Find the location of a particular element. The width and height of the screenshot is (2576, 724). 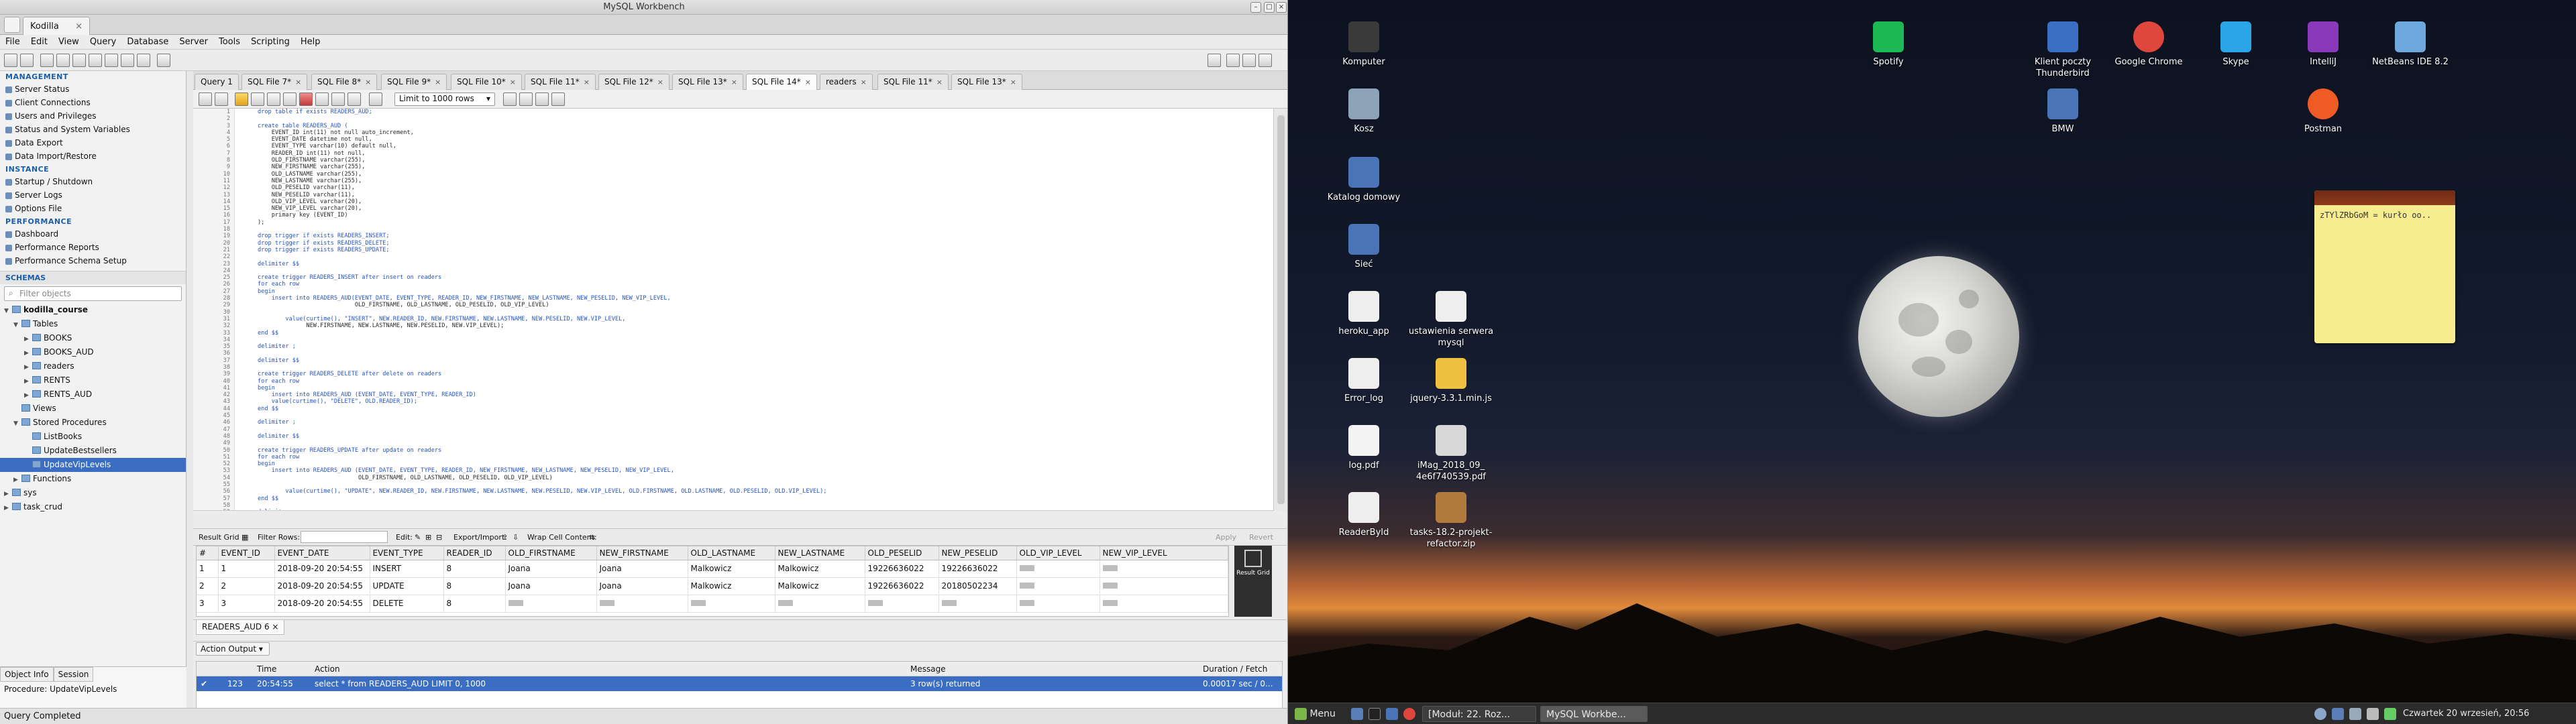

code-line: NEW_LASTNAME varchar(255), is located at coordinates (757, 181).